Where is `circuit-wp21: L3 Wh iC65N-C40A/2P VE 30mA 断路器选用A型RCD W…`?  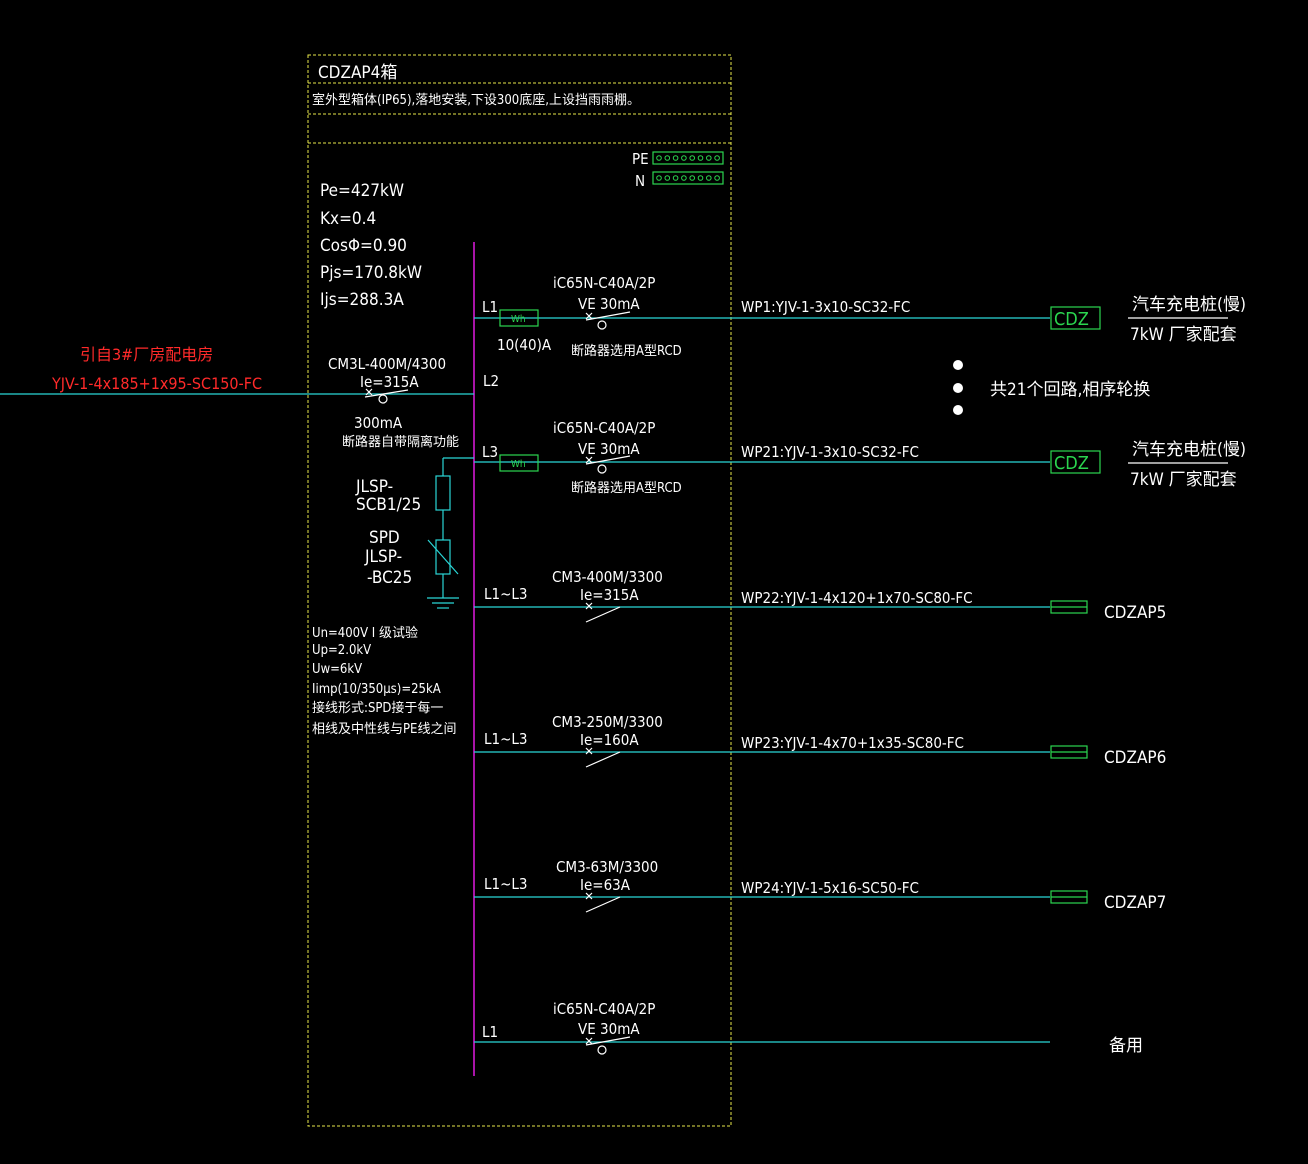
circuit-wp21: L3 Wh iC65N-C40A/2P VE 30mA 断路器选用A型RCD W… is located at coordinates (860, 457).